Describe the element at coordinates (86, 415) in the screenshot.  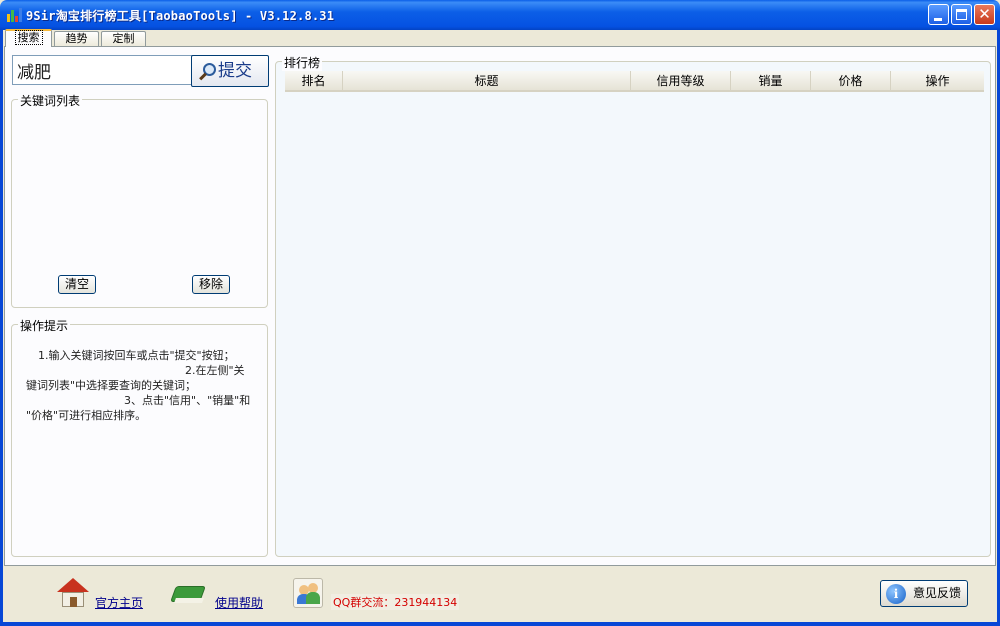
I see `tip-line: "价格"可进行相应排序。` at that location.